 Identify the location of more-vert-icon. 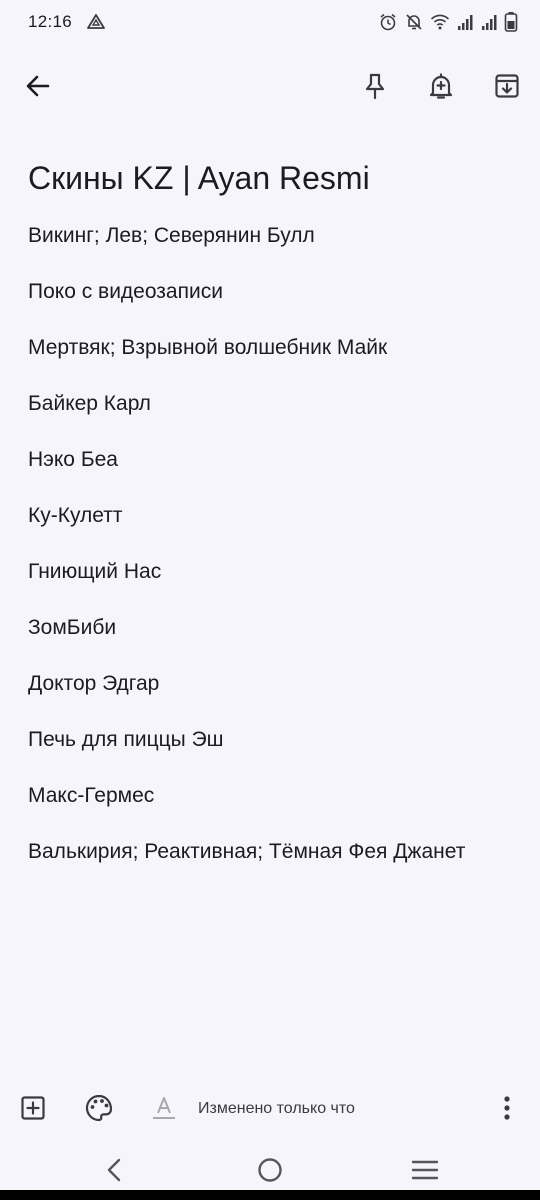
(507, 1110).